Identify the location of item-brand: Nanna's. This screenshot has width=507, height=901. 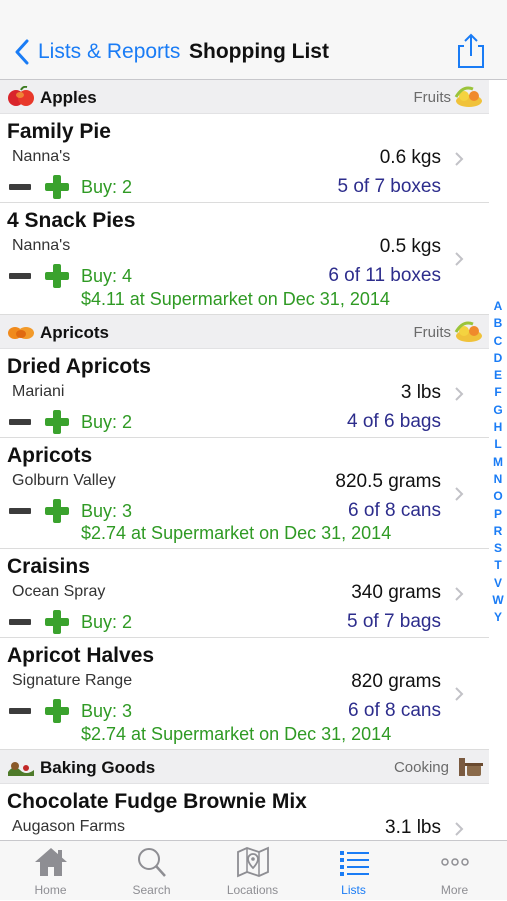
(41, 245).